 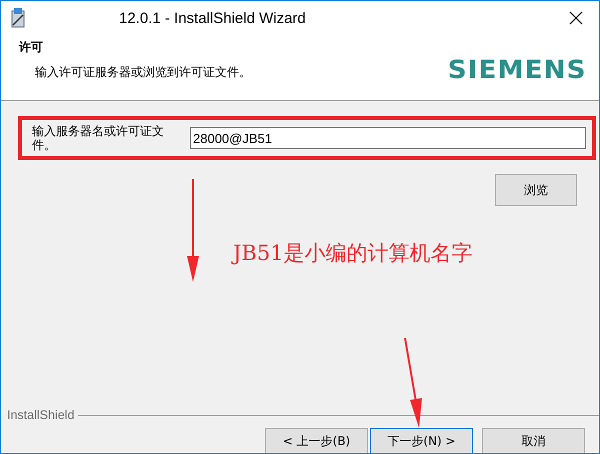 I want to click on wizard-button: < 上一步(B), so click(x=316, y=440).